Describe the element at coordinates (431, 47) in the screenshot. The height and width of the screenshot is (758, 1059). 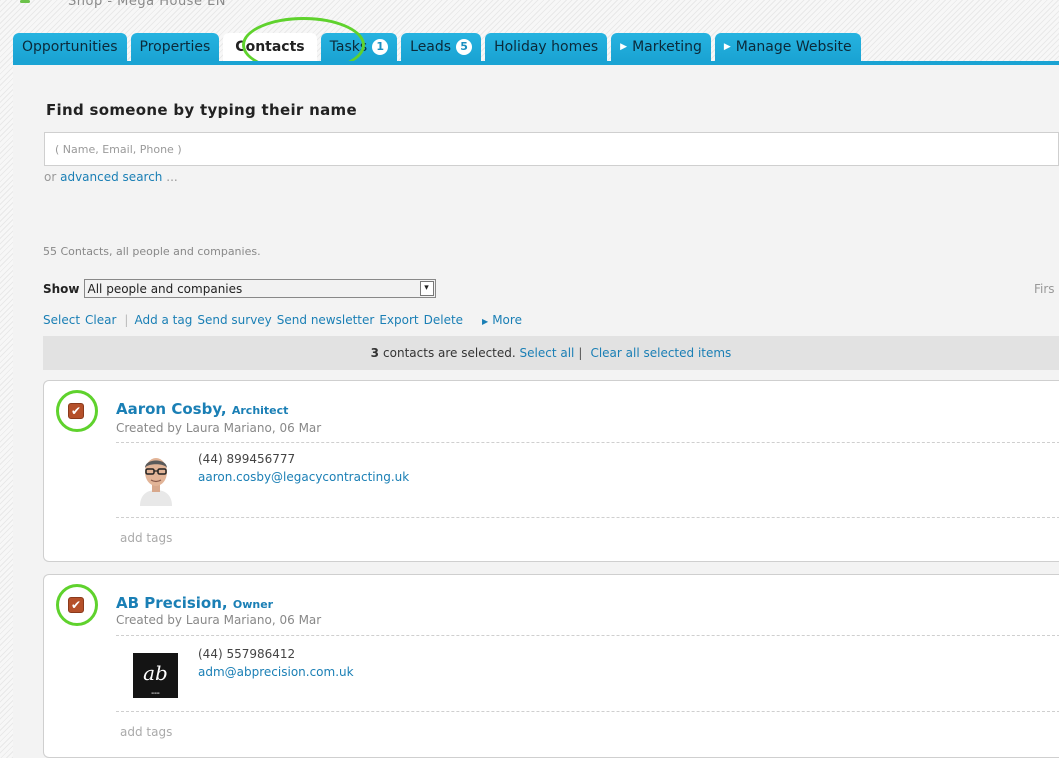
I see `tab-label: Leads` at that location.